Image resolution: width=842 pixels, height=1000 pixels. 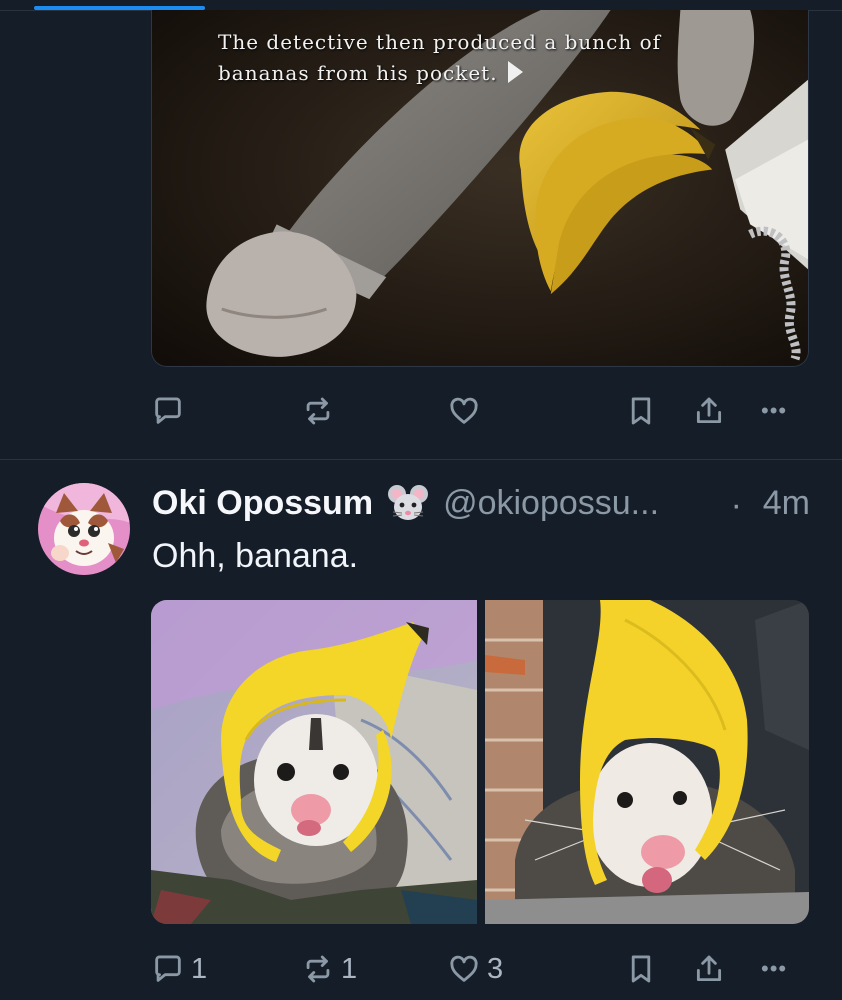 I want to click on avatar, so click(x=84, y=529).